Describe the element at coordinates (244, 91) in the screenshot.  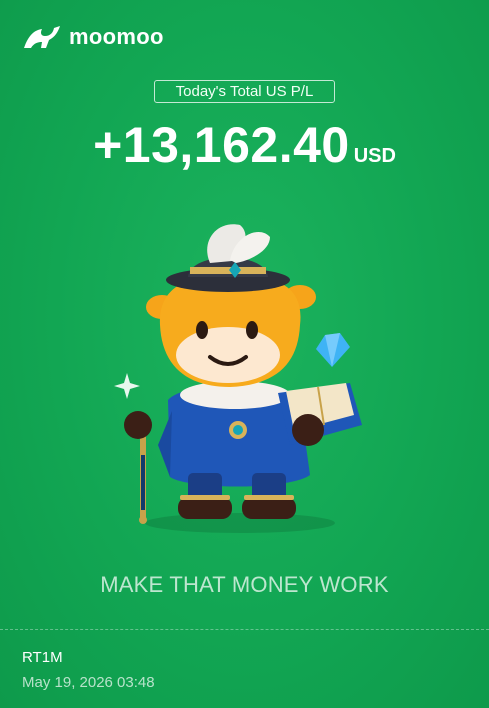
I see `pl-label-badge: Today's Total US P/L` at that location.